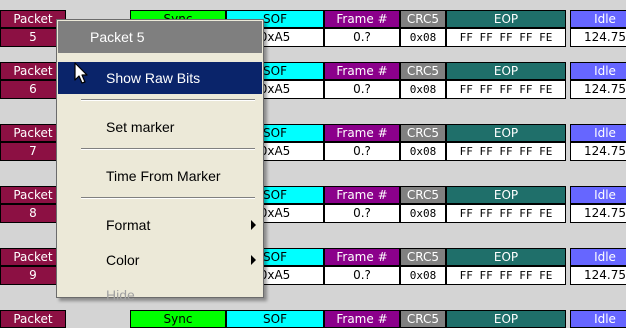  What do you see at coordinates (33, 319) in the screenshot?
I see `column-header-packet: Packet` at bounding box center [33, 319].